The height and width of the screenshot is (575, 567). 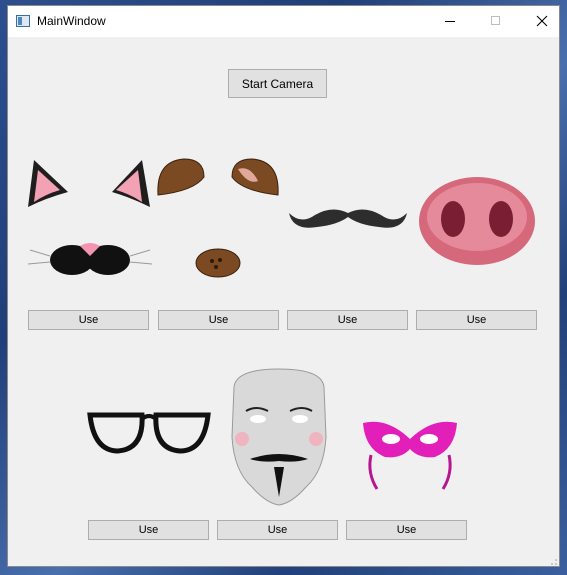 What do you see at coordinates (476, 320) in the screenshot?
I see `use-button-pig: Use` at bounding box center [476, 320].